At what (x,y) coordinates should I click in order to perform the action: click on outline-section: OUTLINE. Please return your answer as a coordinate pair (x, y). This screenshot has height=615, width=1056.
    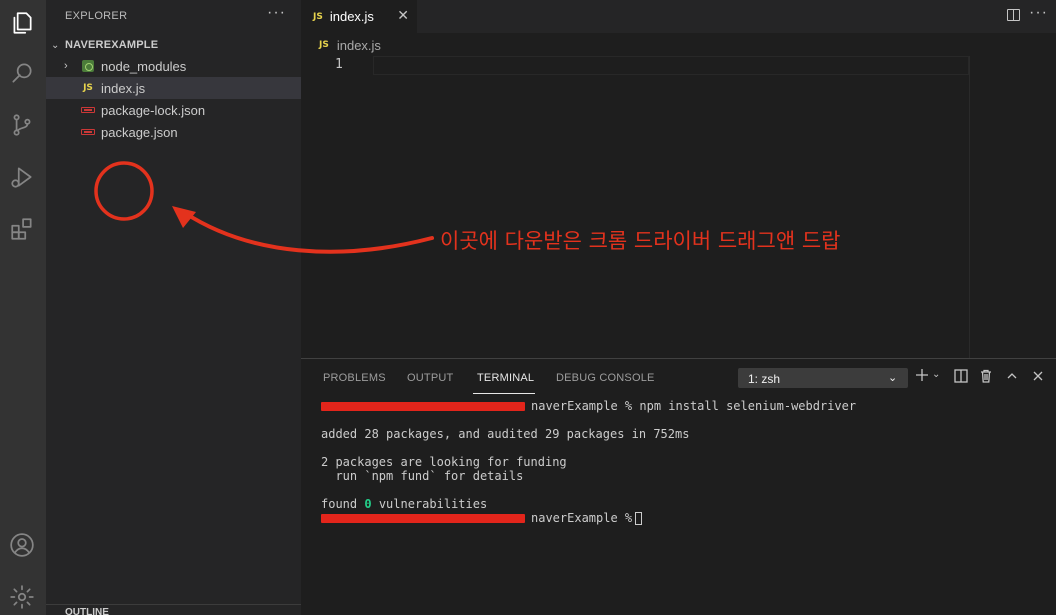
    Looking at the image, I should click on (173, 609).